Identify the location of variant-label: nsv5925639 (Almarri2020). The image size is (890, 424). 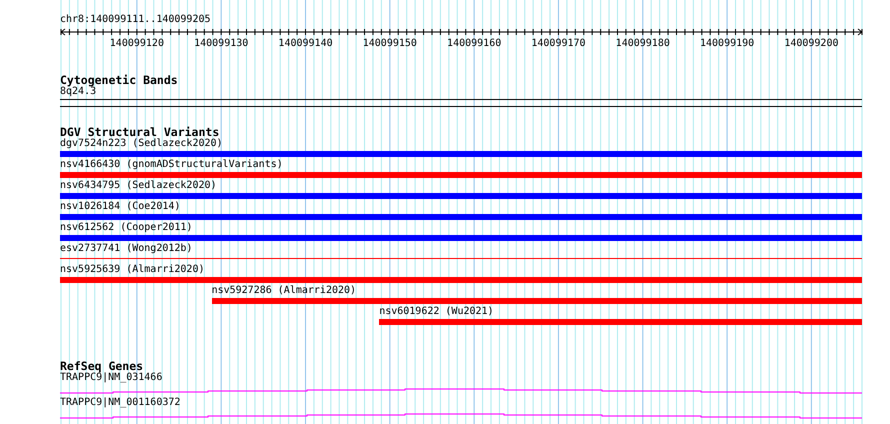
(133, 270).